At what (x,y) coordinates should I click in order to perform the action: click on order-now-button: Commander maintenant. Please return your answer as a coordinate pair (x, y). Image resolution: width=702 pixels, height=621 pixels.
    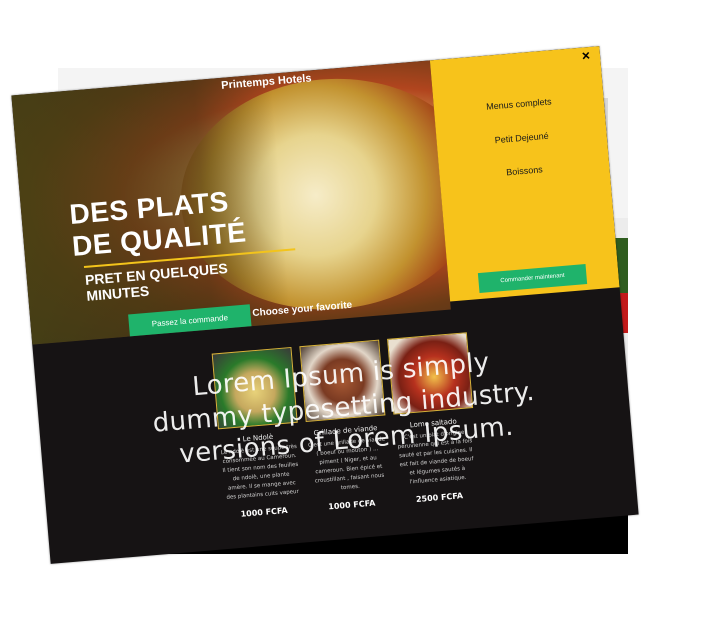
    Looking at the image, I should click on (532, 279).